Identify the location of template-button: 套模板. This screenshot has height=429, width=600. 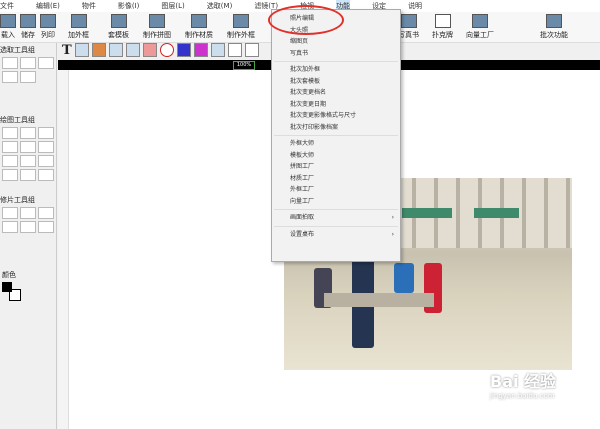
(118, 27).